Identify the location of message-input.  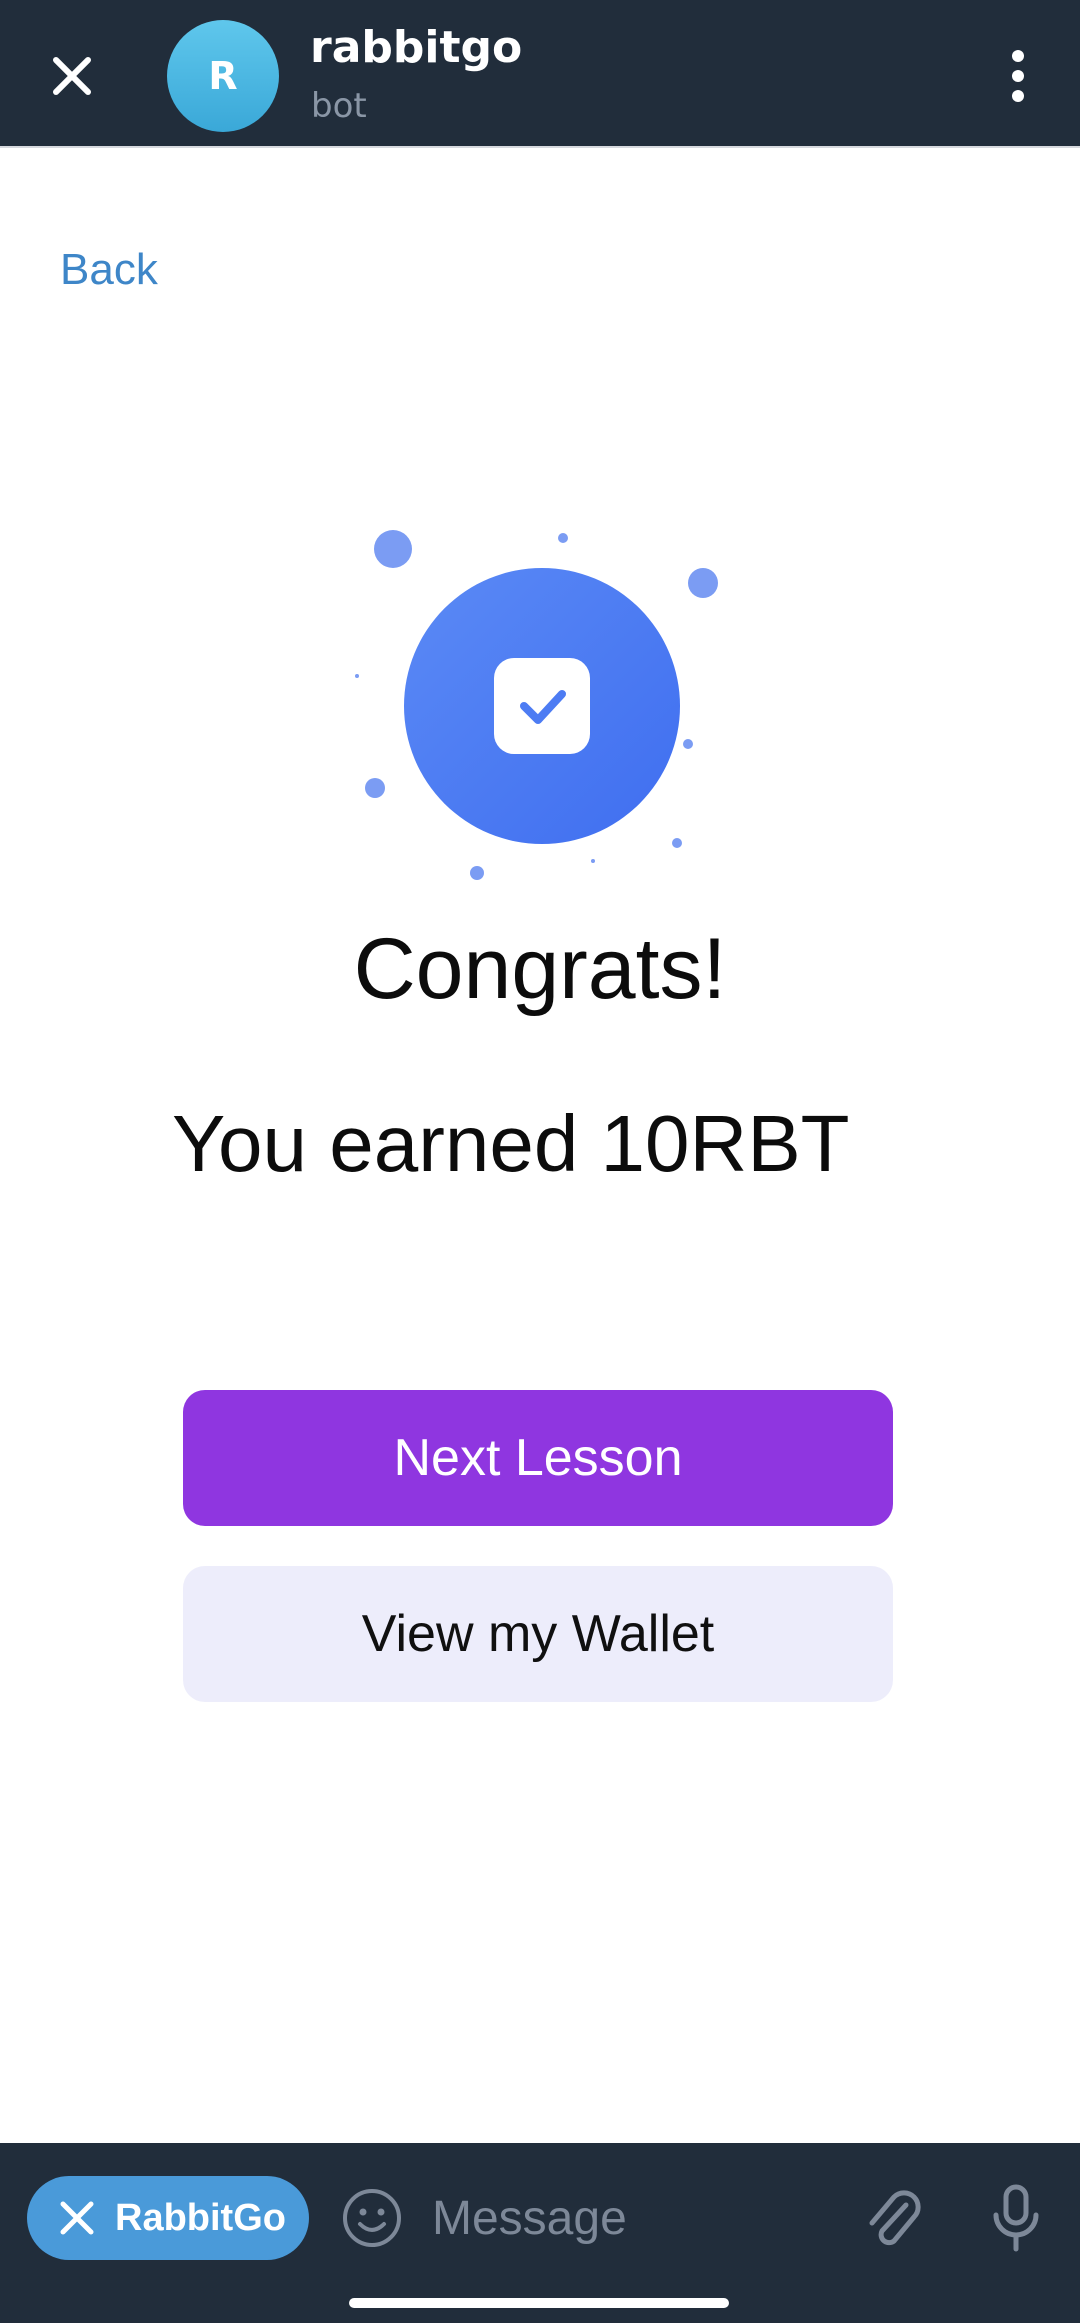
(637, 2218).